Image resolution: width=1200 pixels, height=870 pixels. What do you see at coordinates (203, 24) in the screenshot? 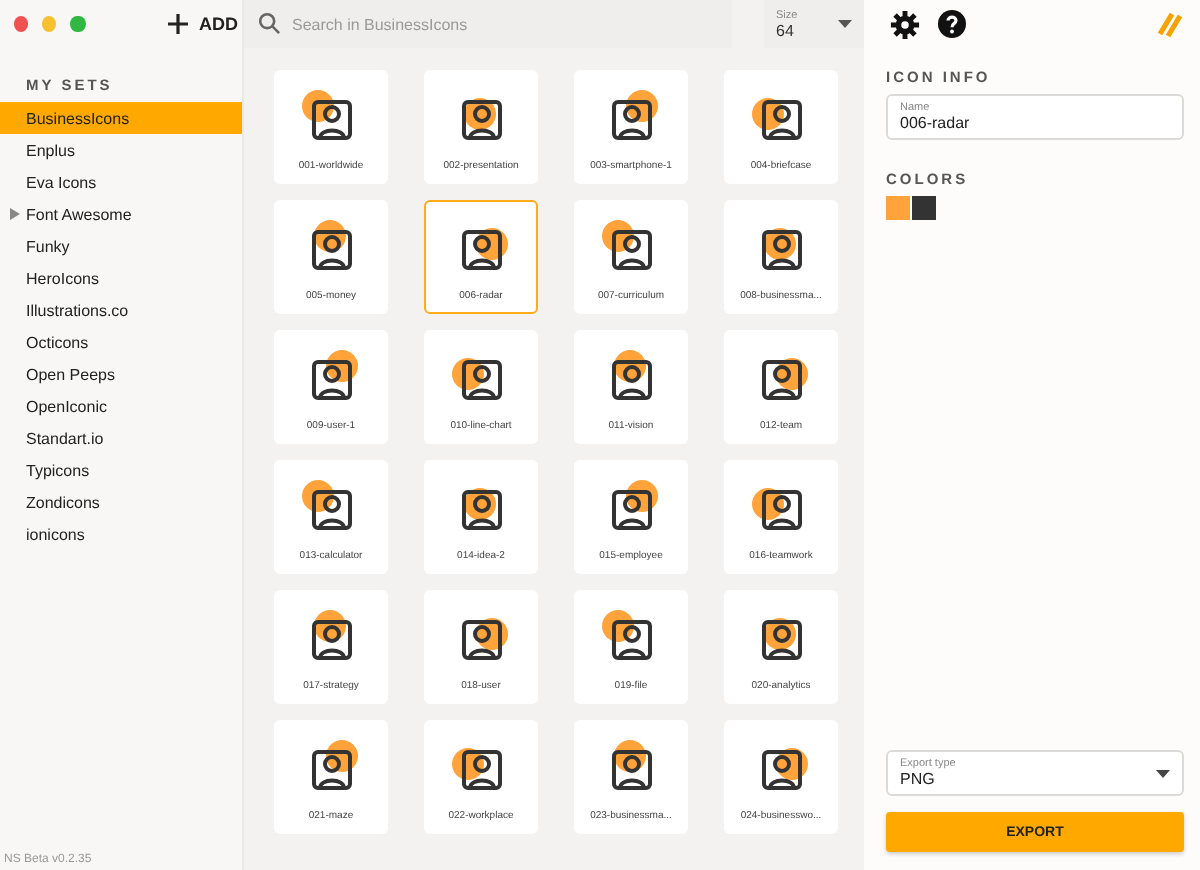
I see `add-button: ADD` at bounding box center [203, 24].